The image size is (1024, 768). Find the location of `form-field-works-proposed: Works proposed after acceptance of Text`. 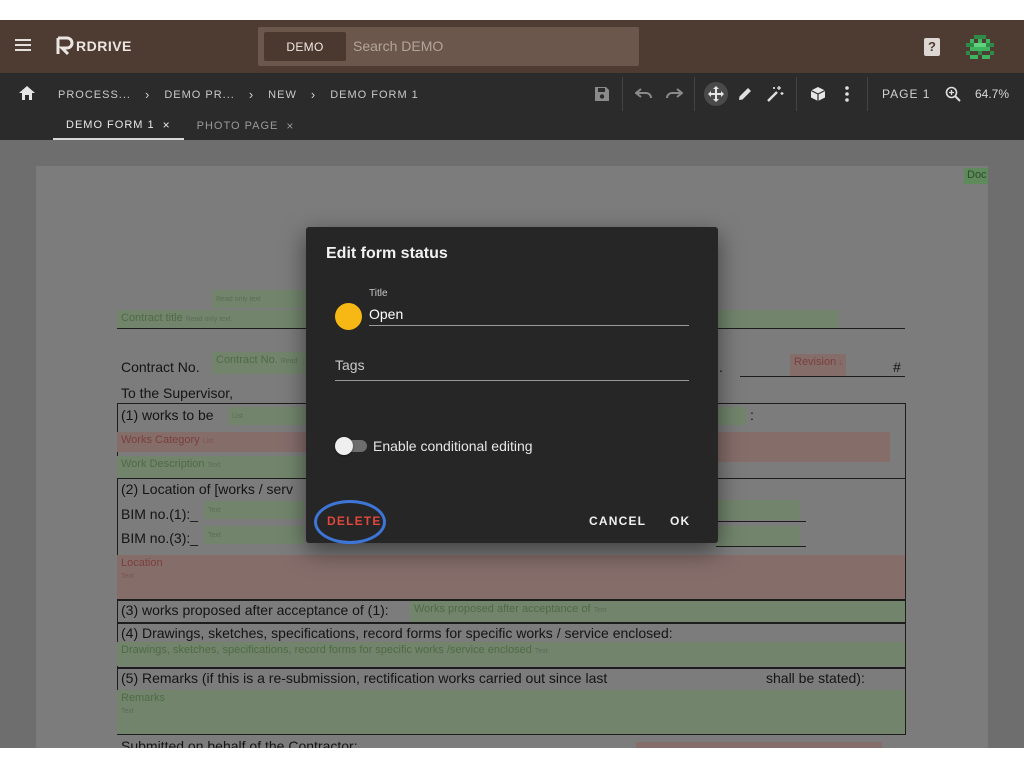

form-field-works-proposed: Works proposed after acceptance of Text is located at coordinates (657, 611).